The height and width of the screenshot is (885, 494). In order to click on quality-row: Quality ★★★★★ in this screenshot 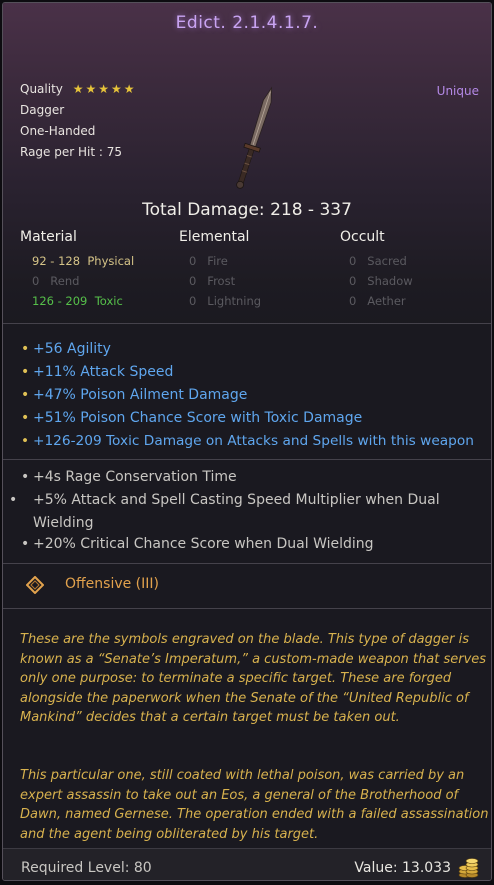, I will do `click(78, 89)`.